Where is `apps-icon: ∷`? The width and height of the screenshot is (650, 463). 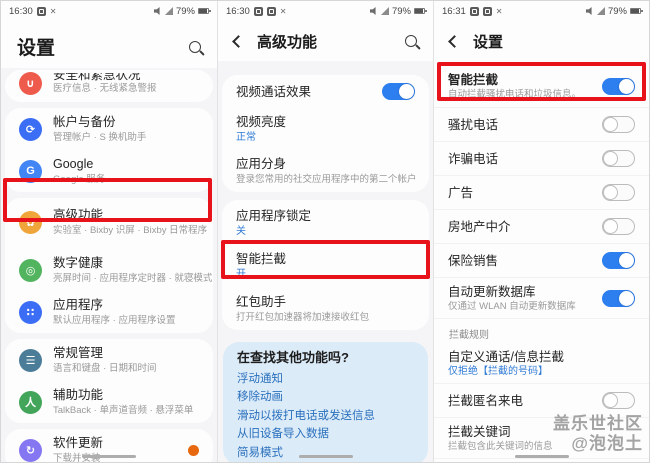 apps-icon: ∷ is located at coordinates (30, 312).